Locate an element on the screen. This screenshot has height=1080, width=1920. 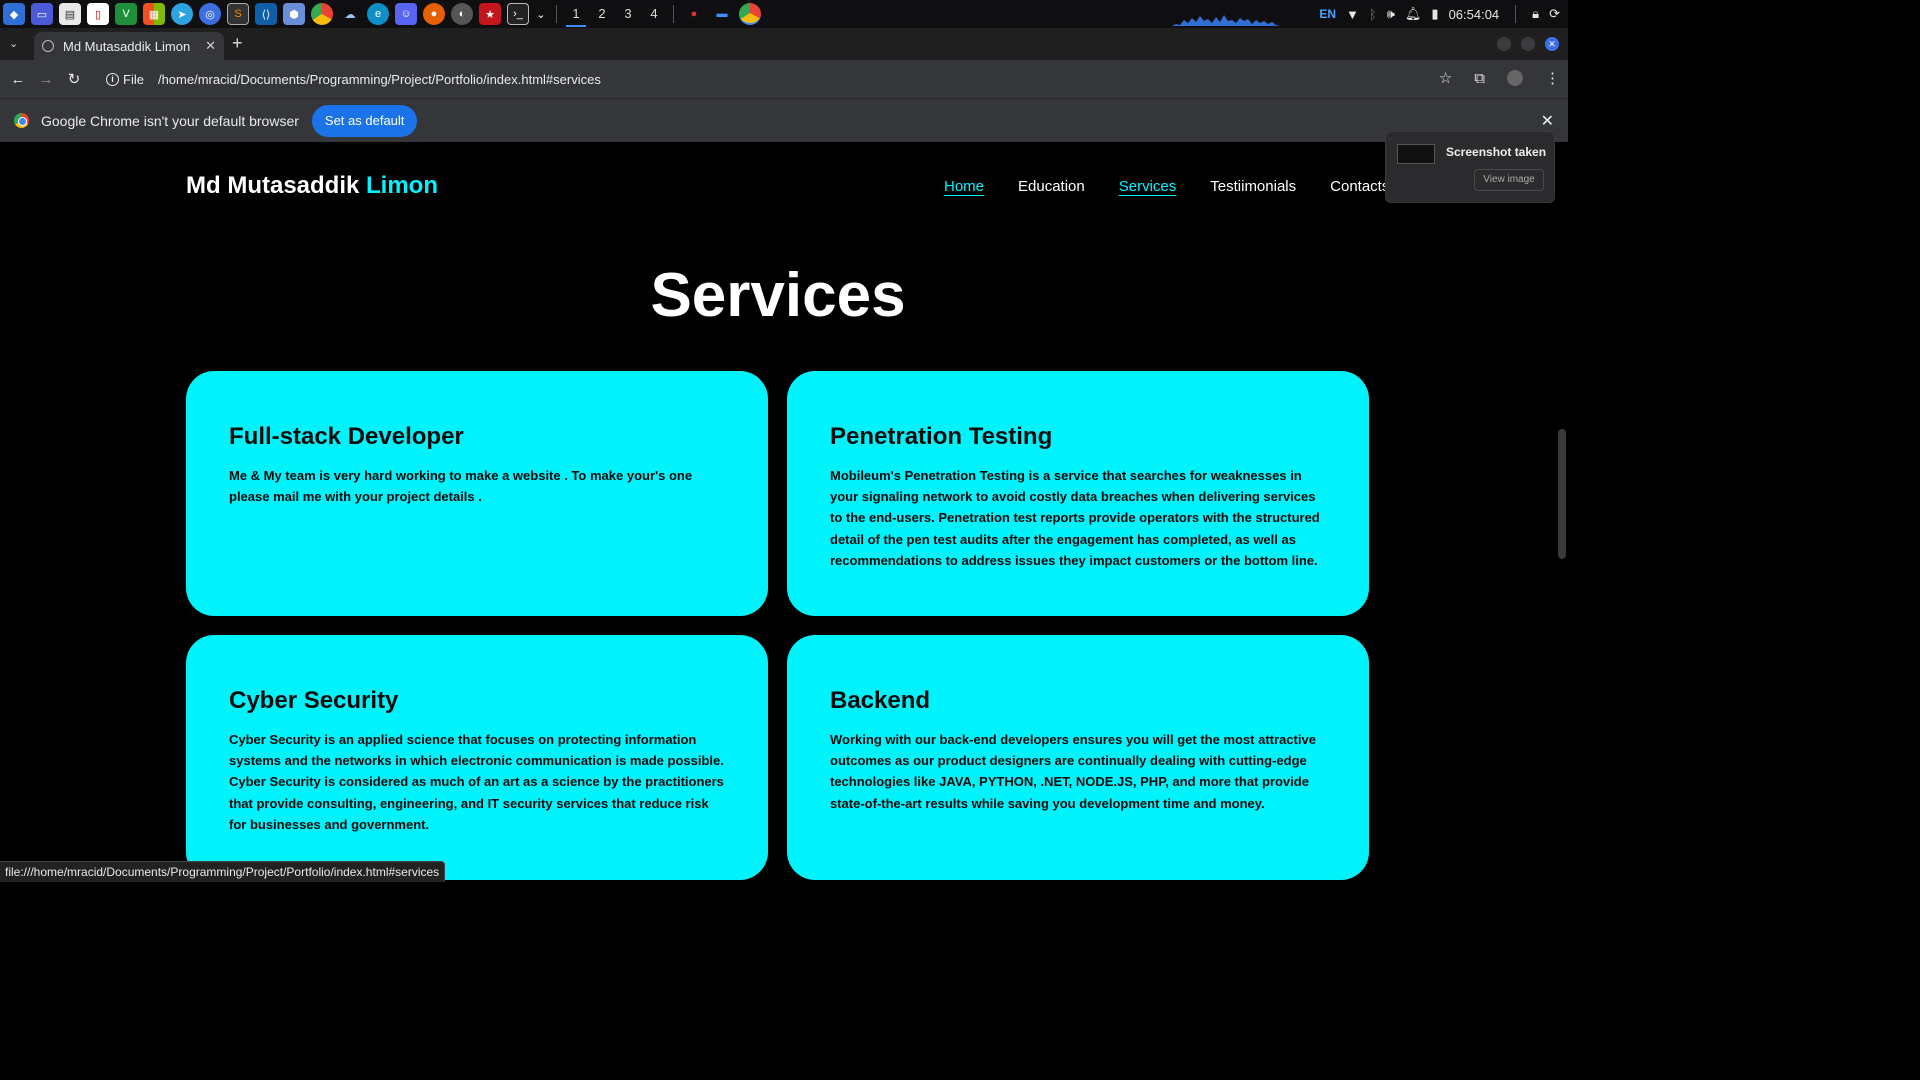
tab-title: Md Mutasaddik Limon is located at coordinates (127, 46).